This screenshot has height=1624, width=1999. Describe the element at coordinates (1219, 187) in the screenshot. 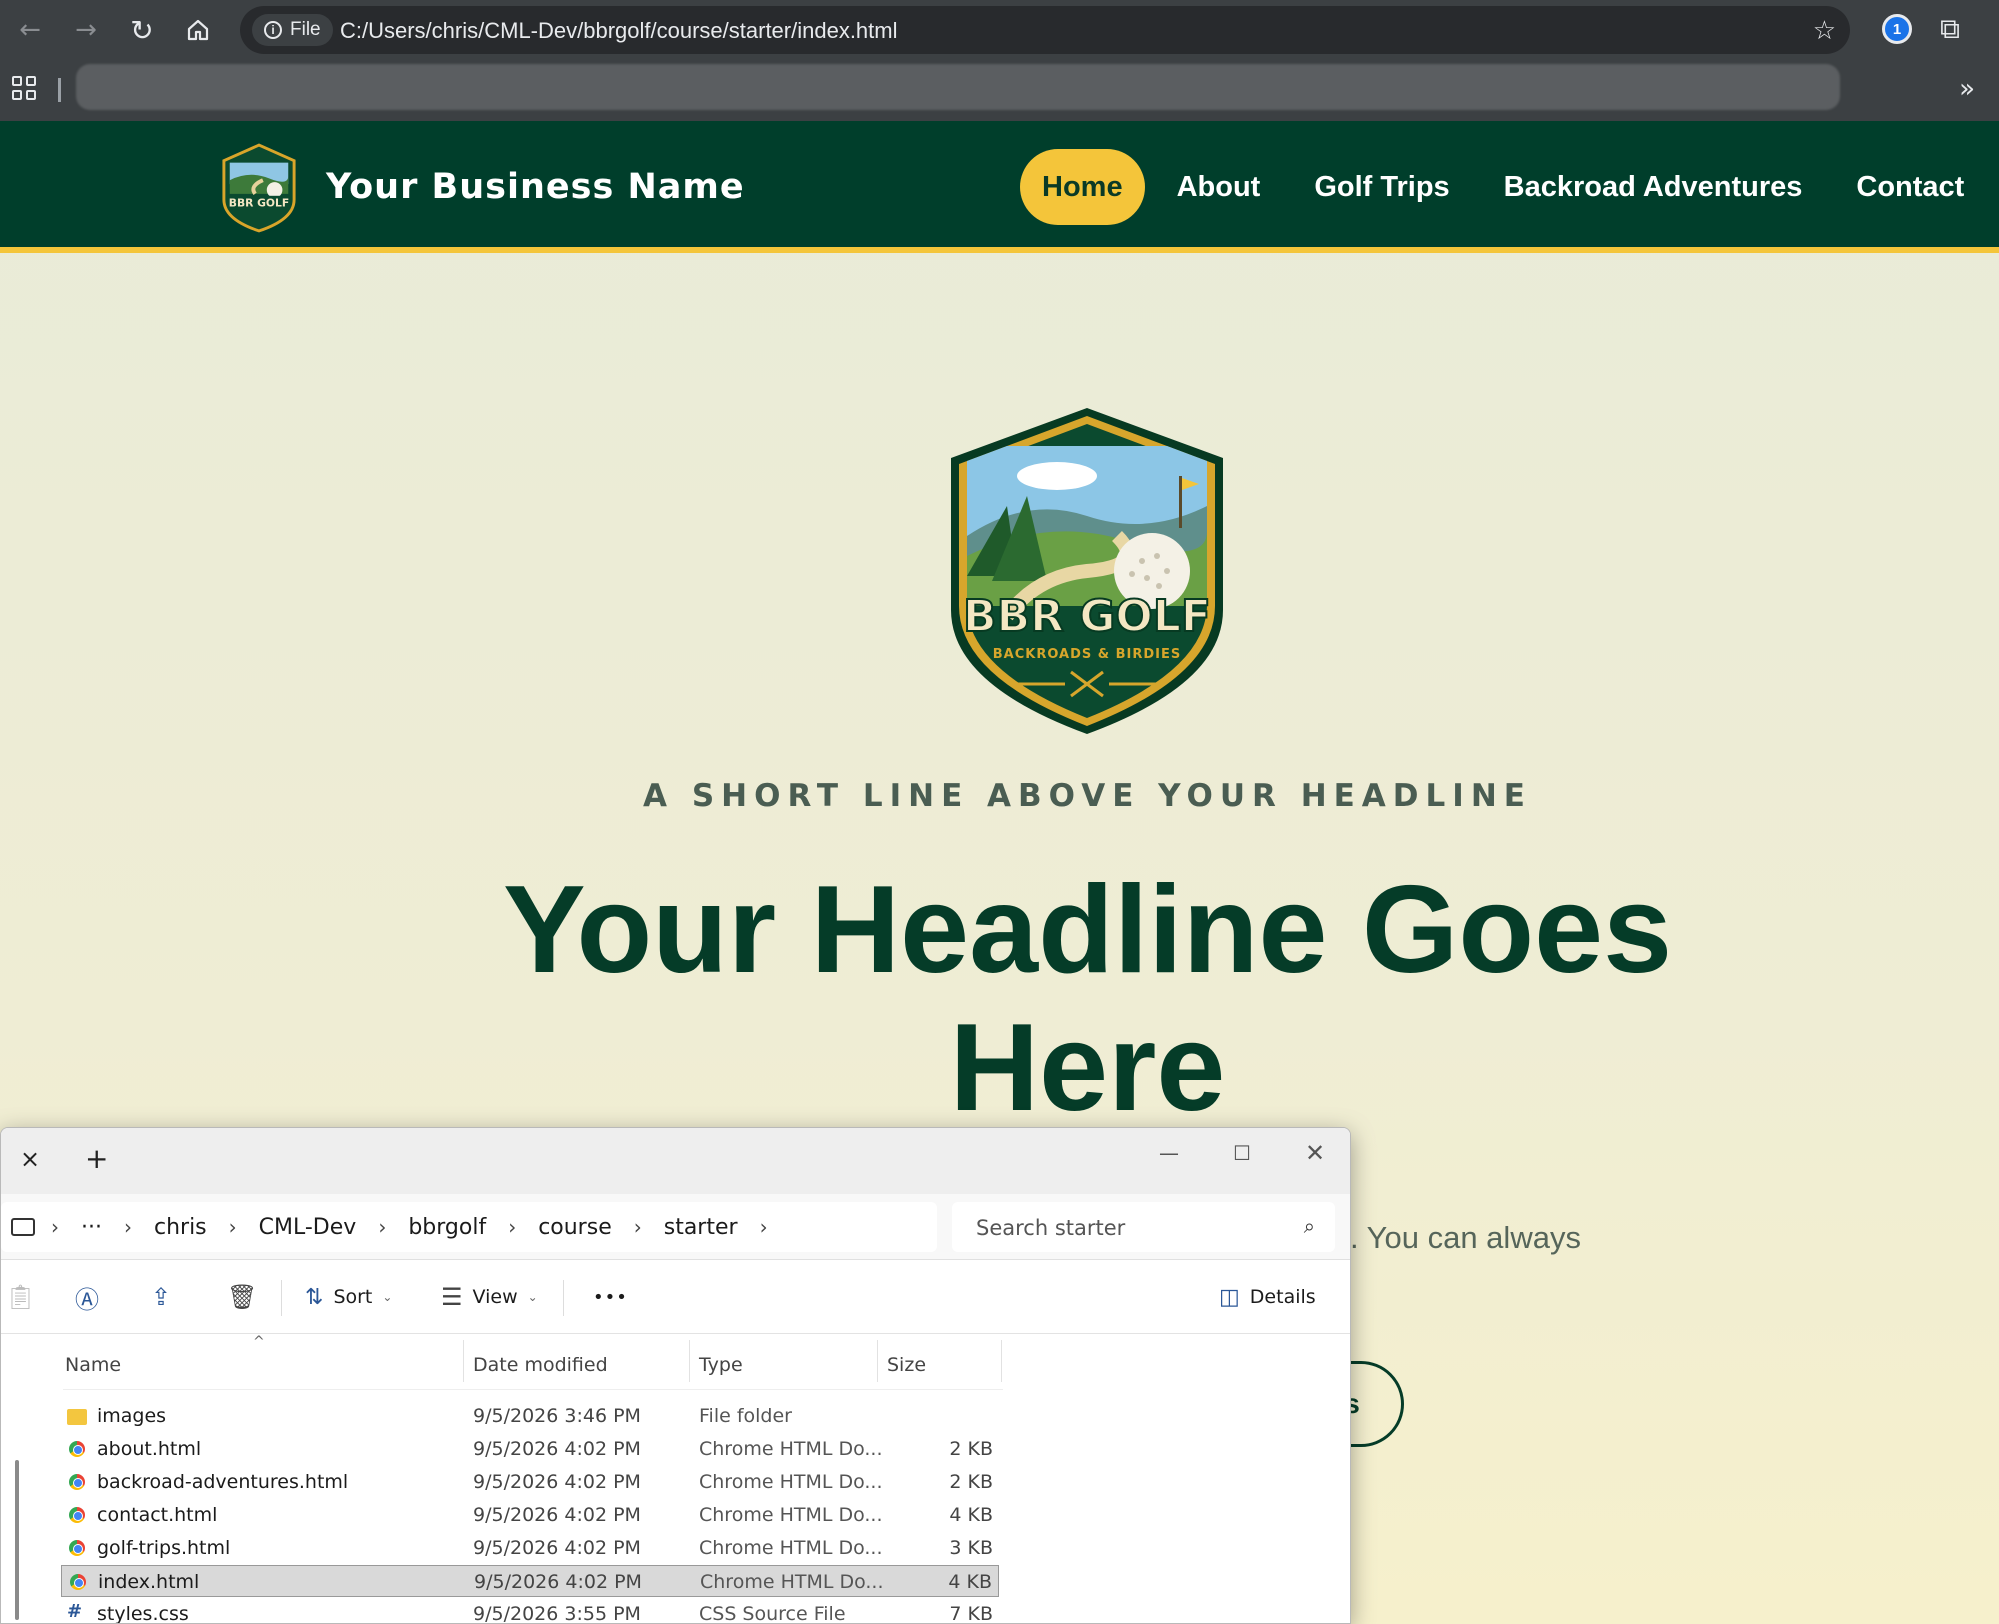

I see `nav-about: About` at that location.